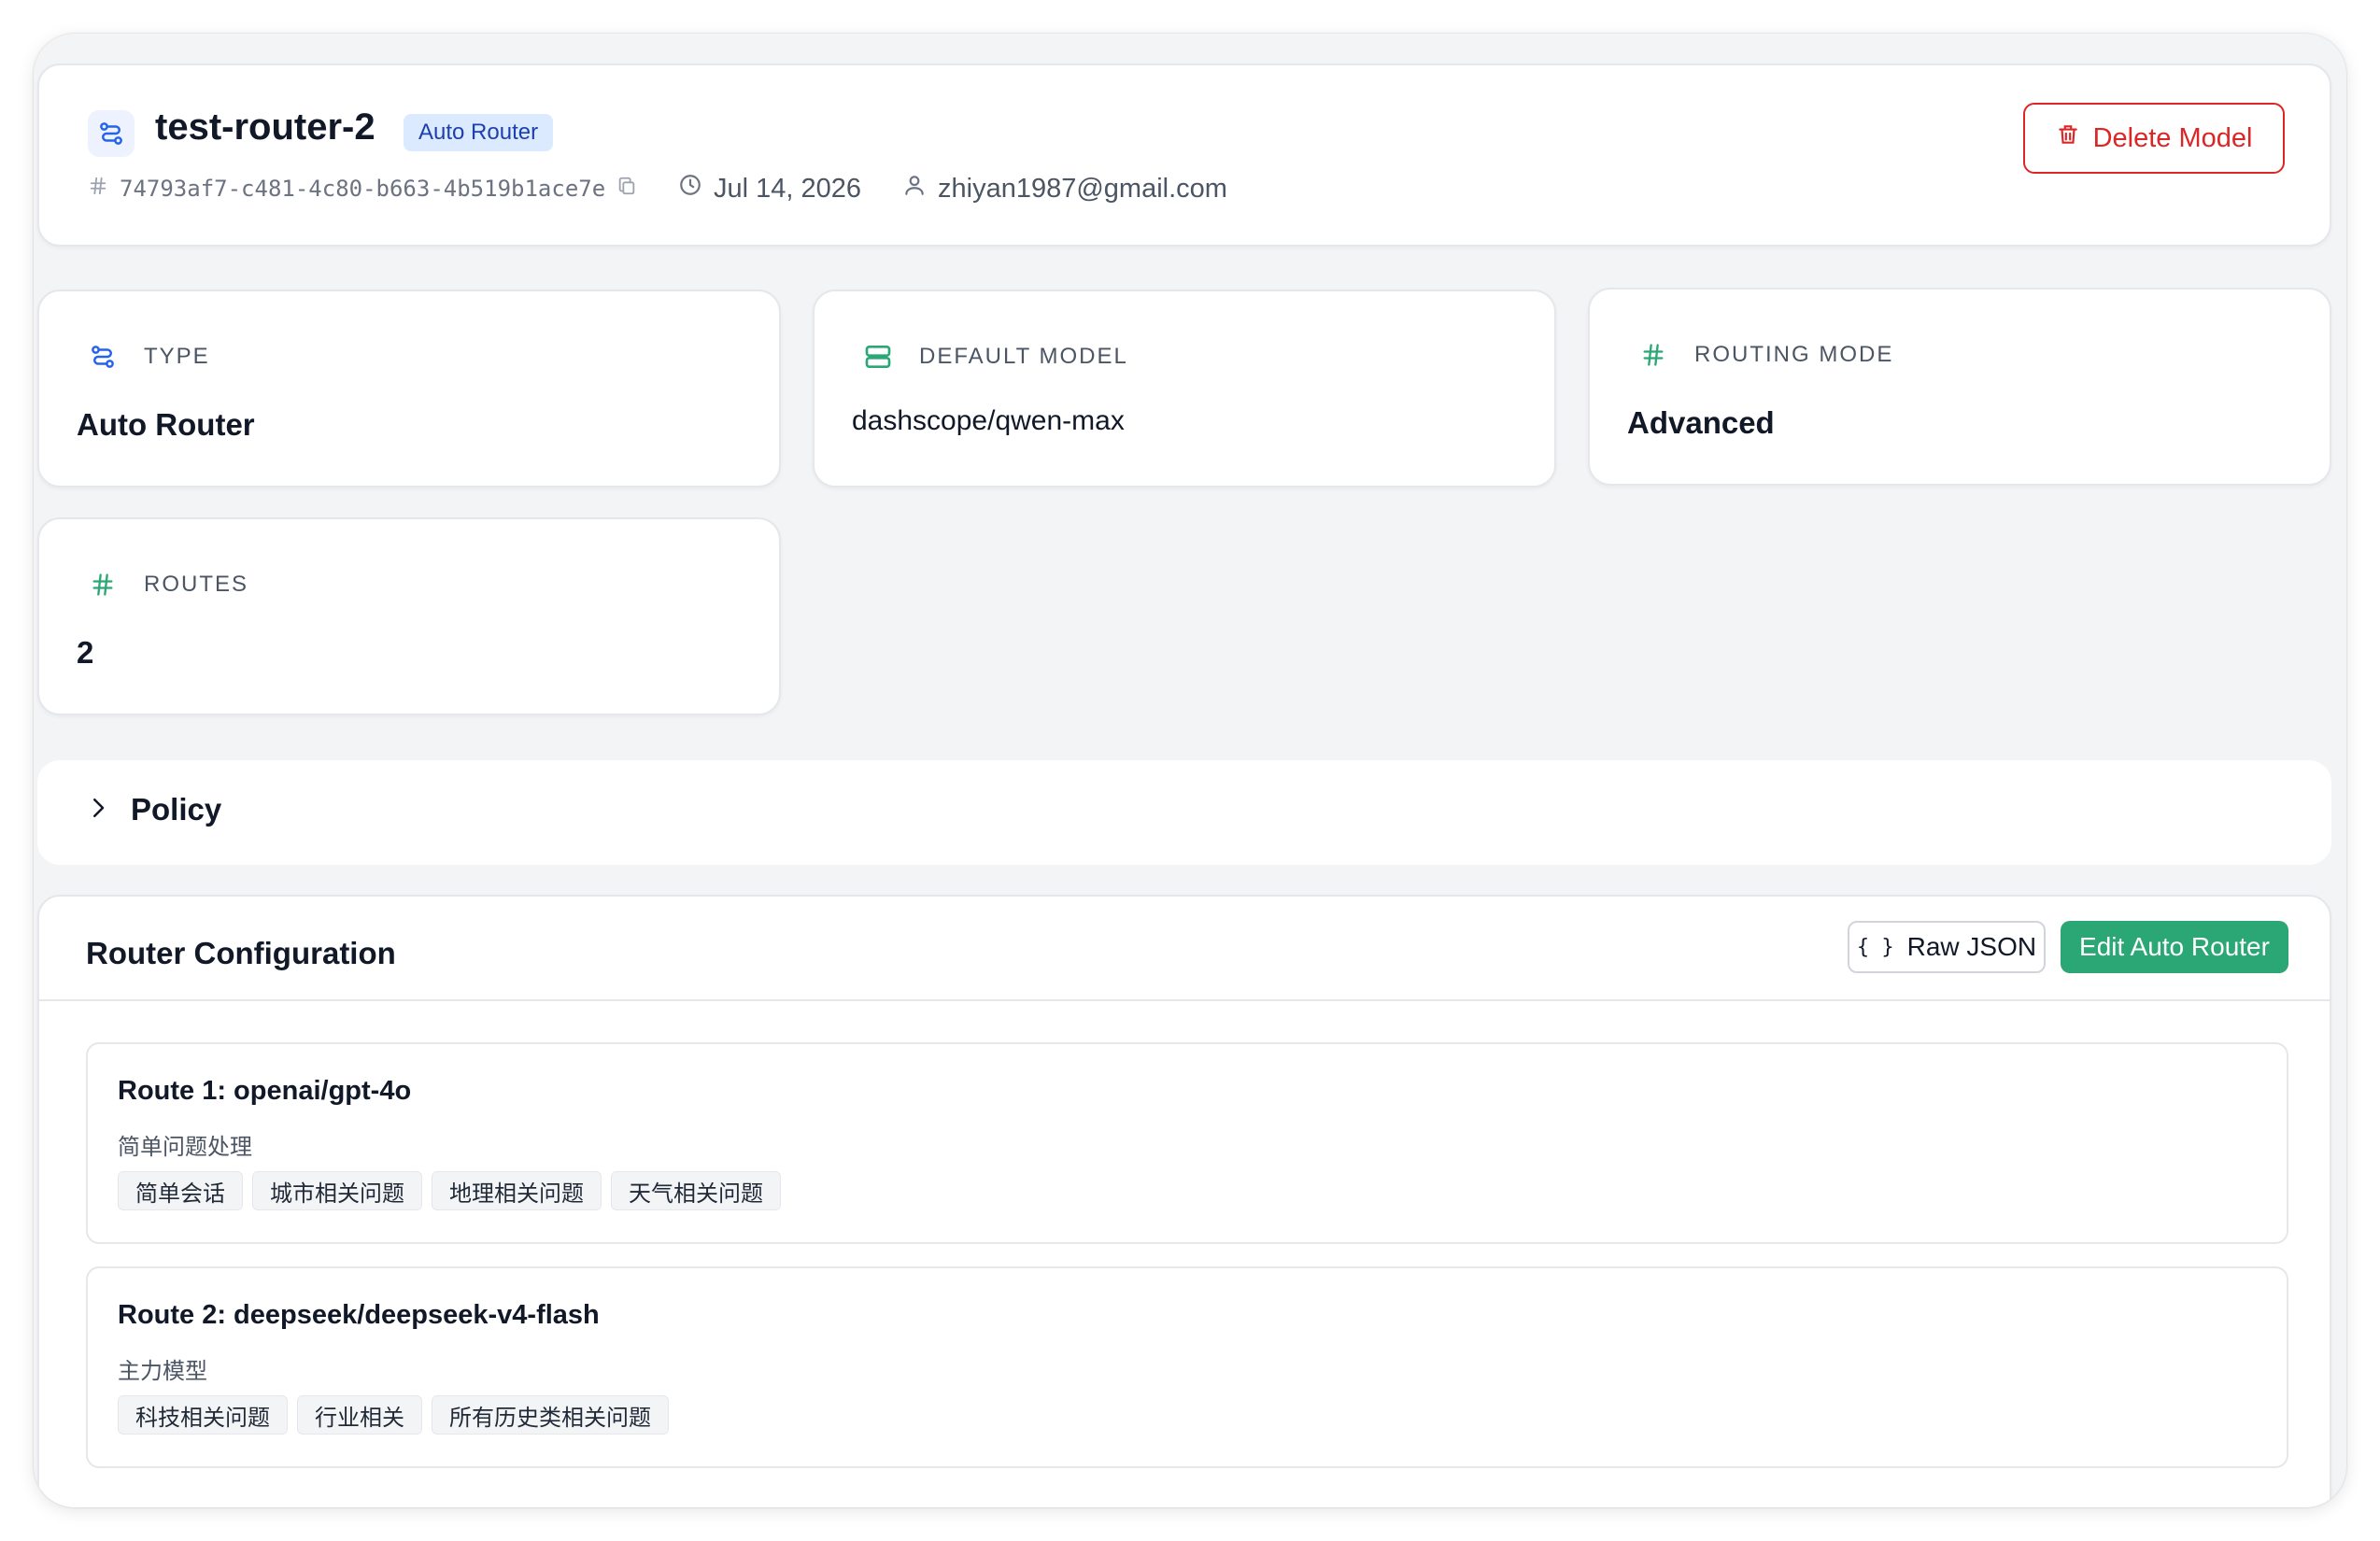  I want to click on route-tags: 科技相关问题 行业相关 所有历史类相关问题, so click(393, 1415).